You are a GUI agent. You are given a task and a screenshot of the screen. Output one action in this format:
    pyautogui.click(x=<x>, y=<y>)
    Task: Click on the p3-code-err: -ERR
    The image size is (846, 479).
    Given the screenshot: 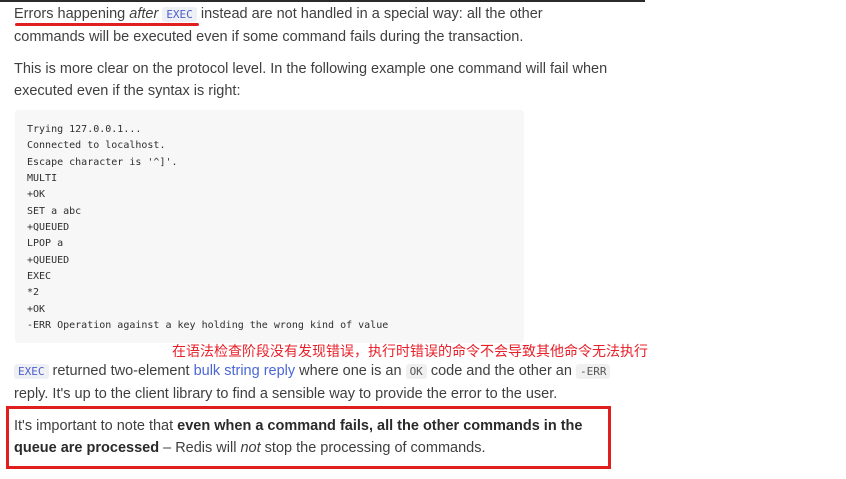 What is the action you would take?
    pyautogui.click(x=593, y=371)
    